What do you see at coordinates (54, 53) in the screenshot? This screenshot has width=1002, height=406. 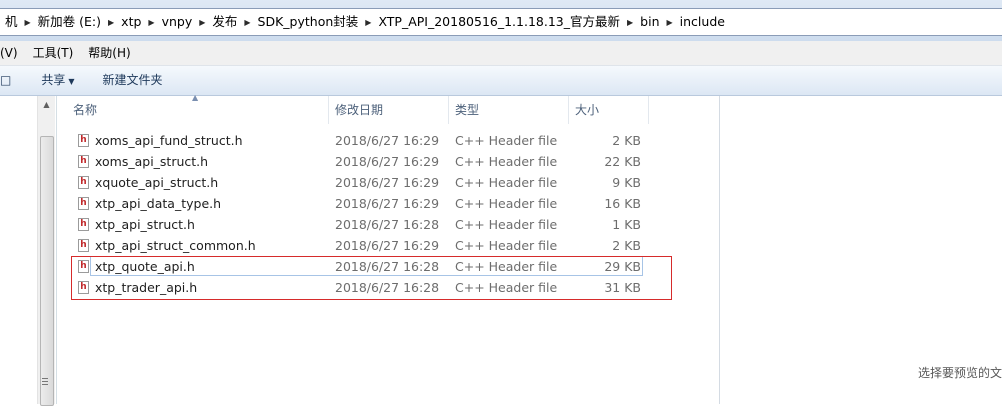 I see `menu-tools: 工具(T)` at bounding box center [54, 53].